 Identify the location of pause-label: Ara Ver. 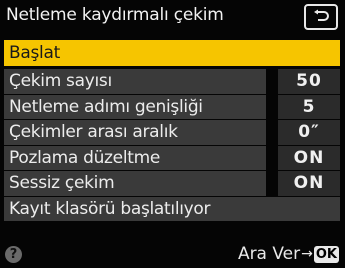
(269, 254).